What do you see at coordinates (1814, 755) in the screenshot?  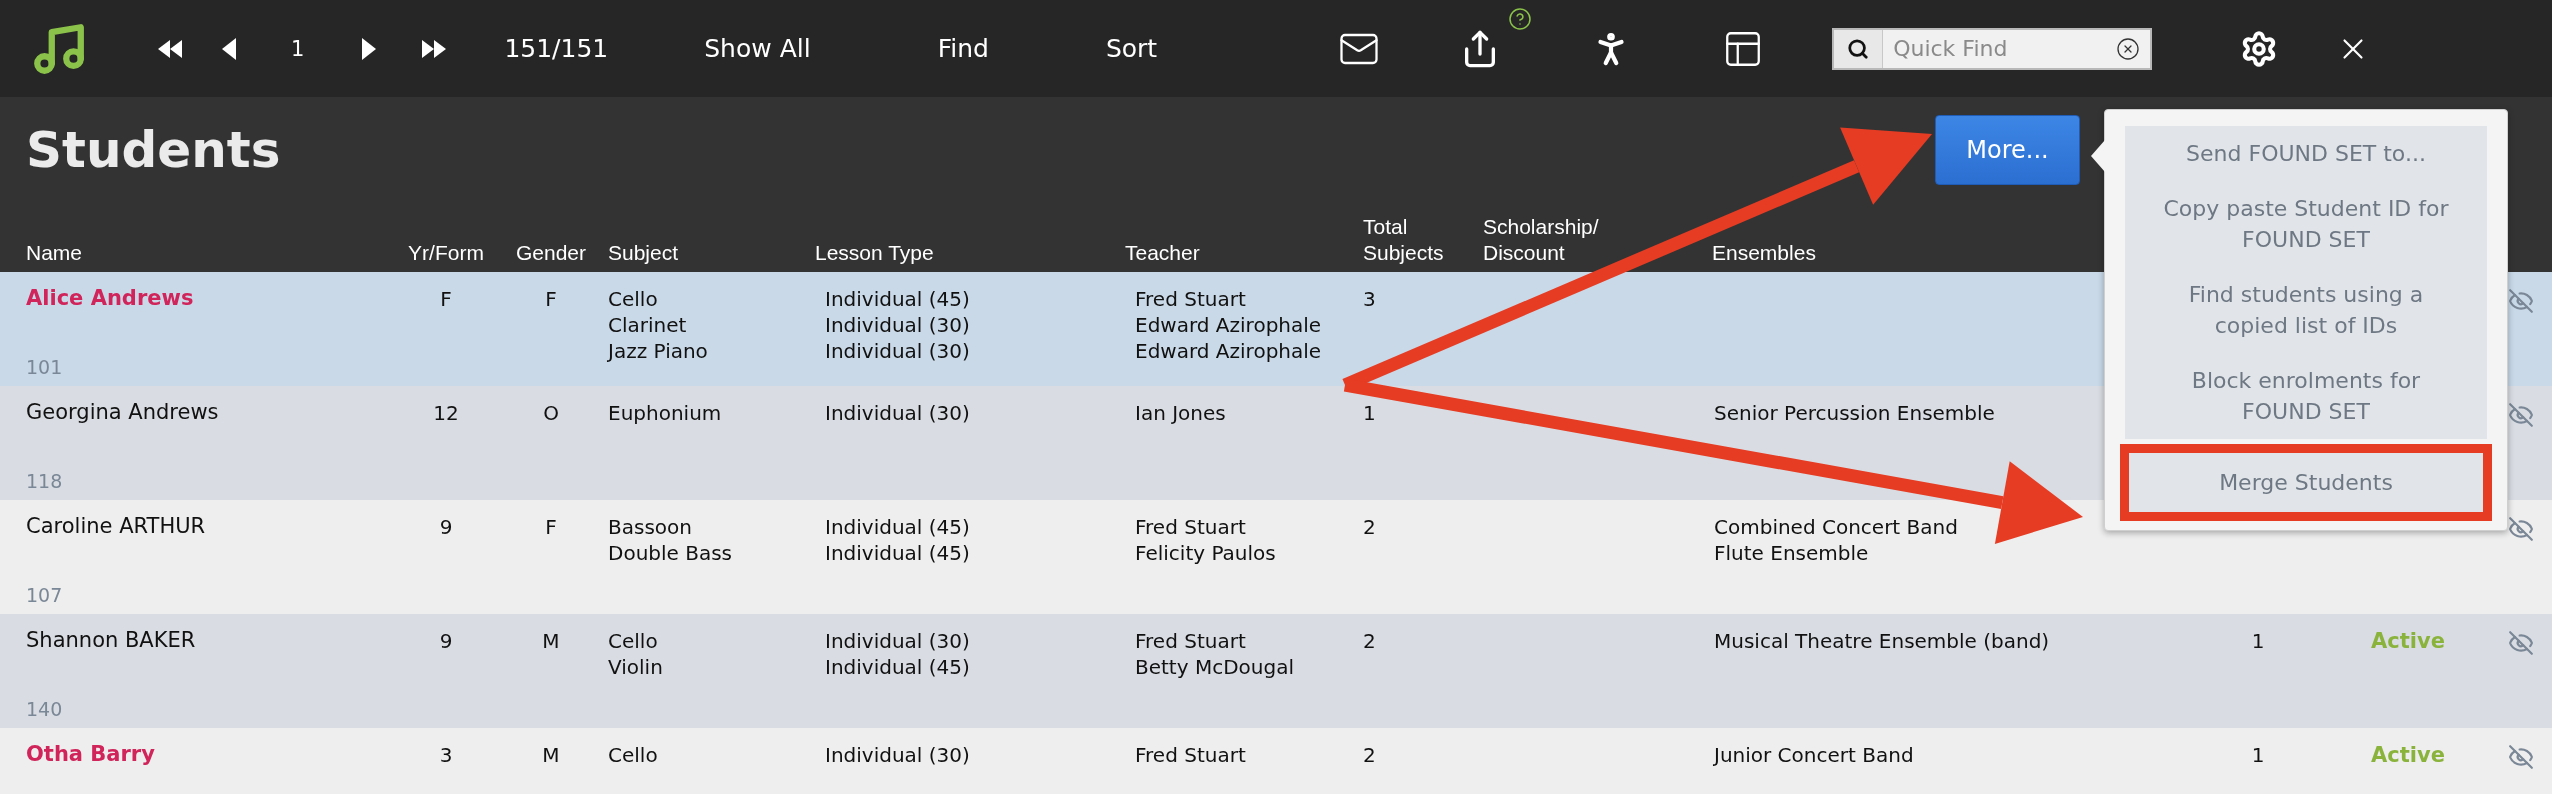 I see `table-cell-text: Junior Concert Band` at bounding box center [1814, 755].